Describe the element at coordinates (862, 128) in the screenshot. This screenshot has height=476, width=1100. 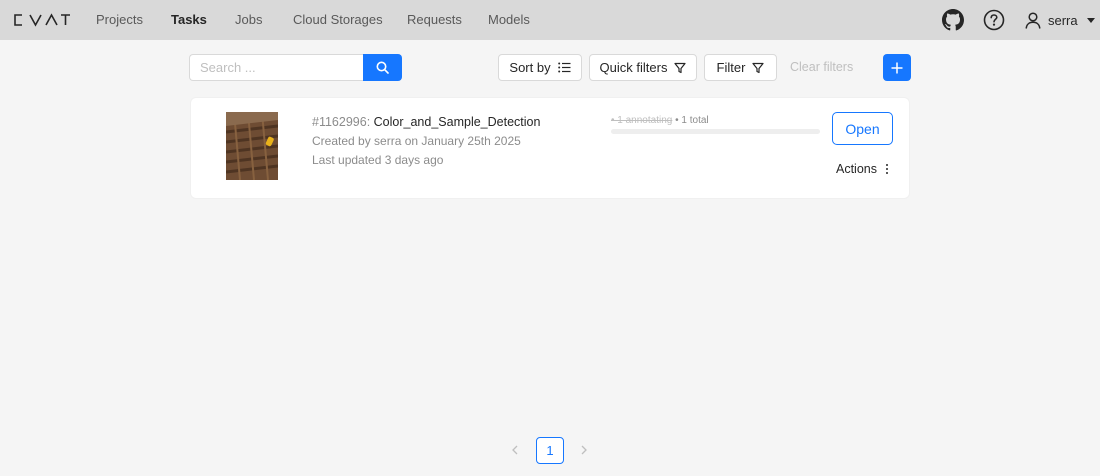
I see `open-task-button: Open` at that location.